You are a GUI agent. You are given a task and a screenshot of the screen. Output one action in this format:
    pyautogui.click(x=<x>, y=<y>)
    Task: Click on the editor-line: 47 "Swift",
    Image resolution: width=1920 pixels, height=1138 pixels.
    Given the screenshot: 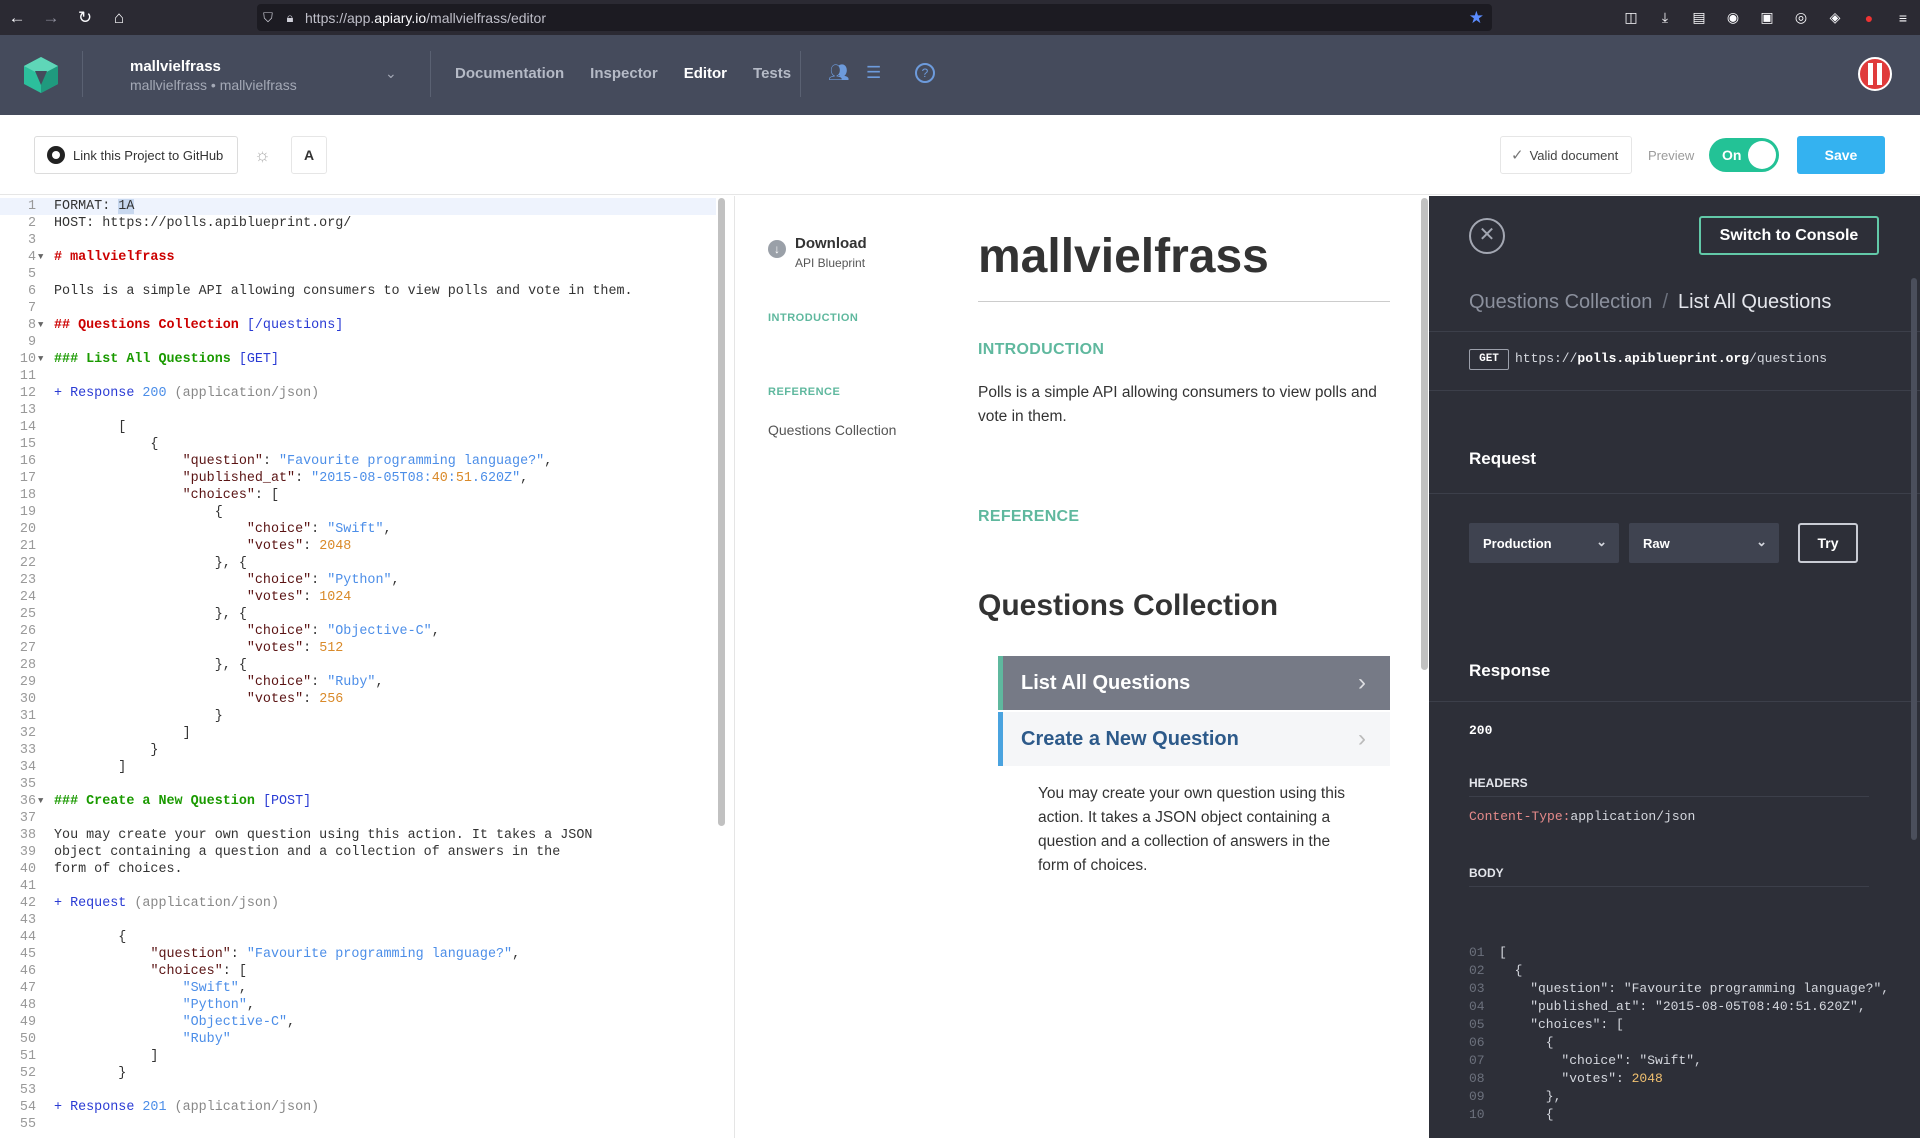 What is the action you would take?
    pyautogui.click(x=358, y=988)
    